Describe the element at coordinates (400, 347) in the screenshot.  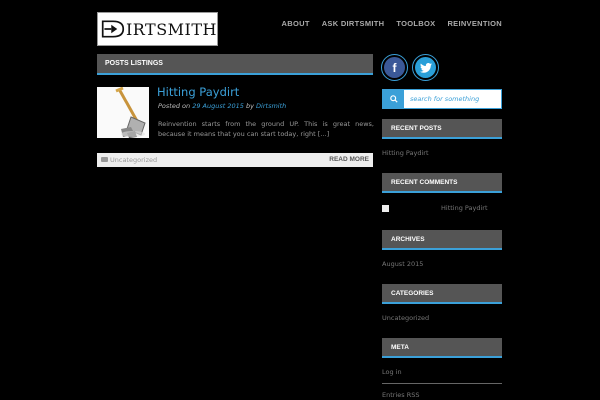
I see `widget-title: META` at that location.